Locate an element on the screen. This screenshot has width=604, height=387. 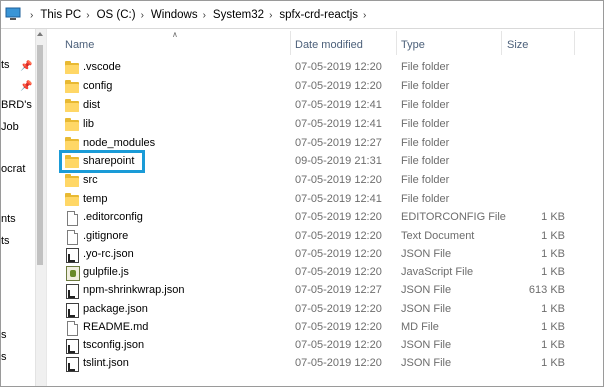
nav-item-partial-2: BRD's is located at coordinates (16, 105).